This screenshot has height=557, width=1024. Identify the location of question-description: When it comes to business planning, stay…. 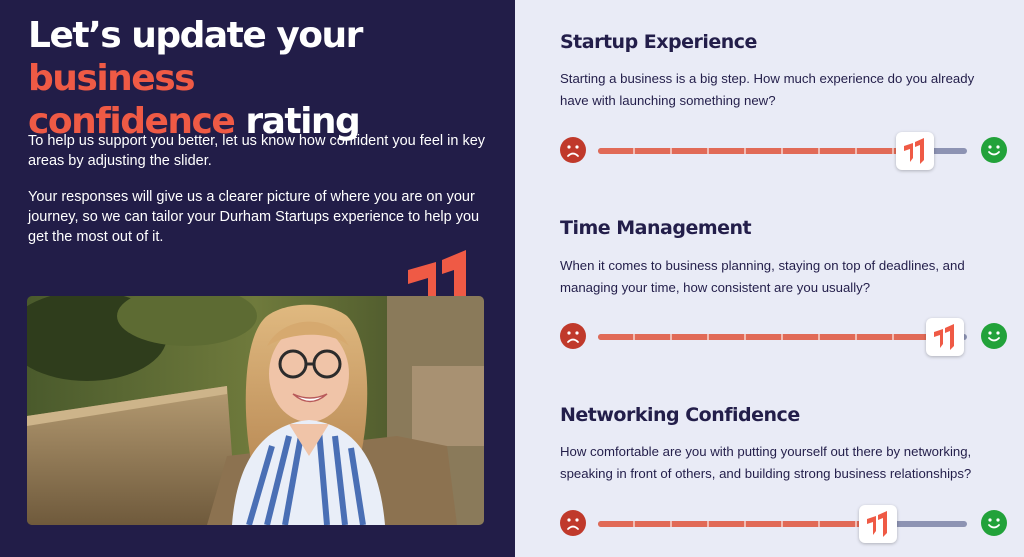
(762, 276).